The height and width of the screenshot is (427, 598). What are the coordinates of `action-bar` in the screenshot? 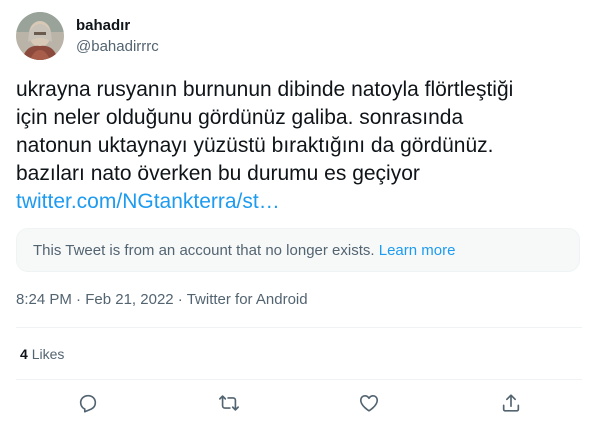 It's located at (299, 404).